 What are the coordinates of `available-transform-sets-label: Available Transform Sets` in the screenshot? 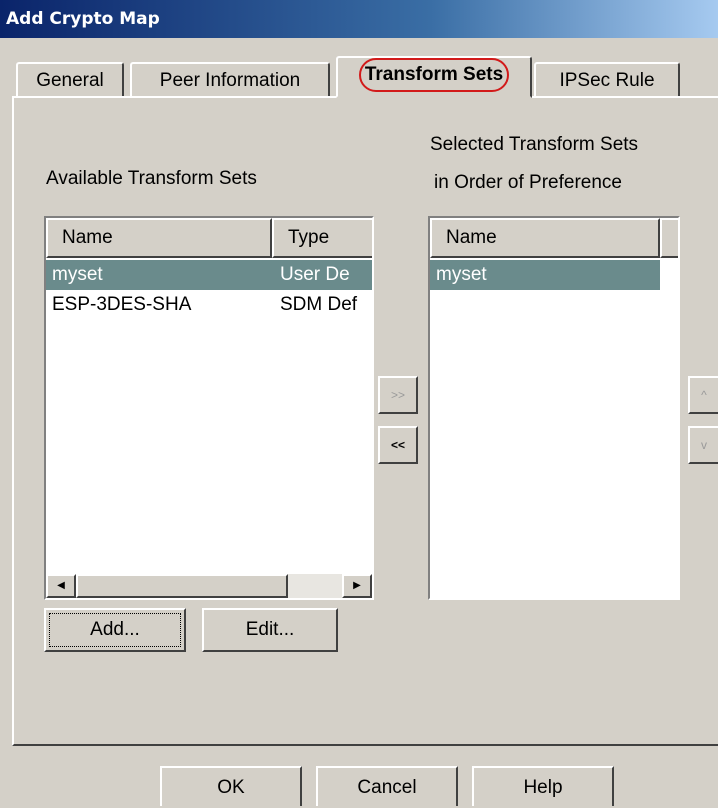 It's located at (151, 178).